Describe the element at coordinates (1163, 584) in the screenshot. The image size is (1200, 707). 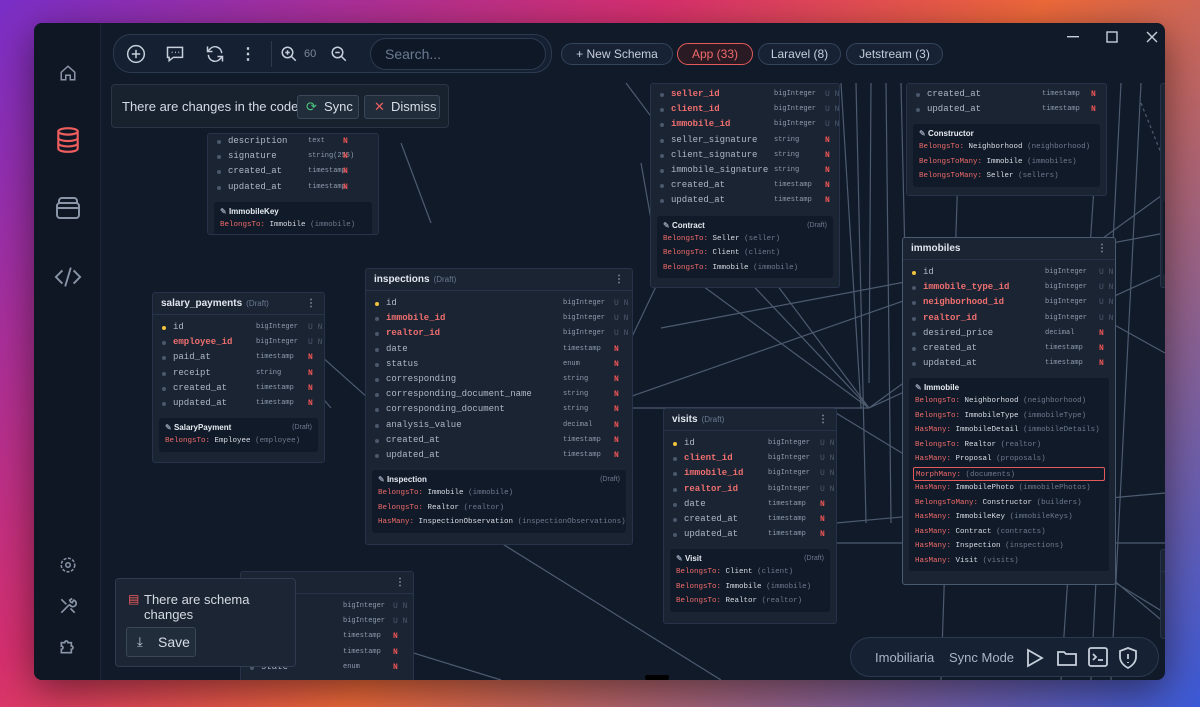
I see `column-row: id` at that location.